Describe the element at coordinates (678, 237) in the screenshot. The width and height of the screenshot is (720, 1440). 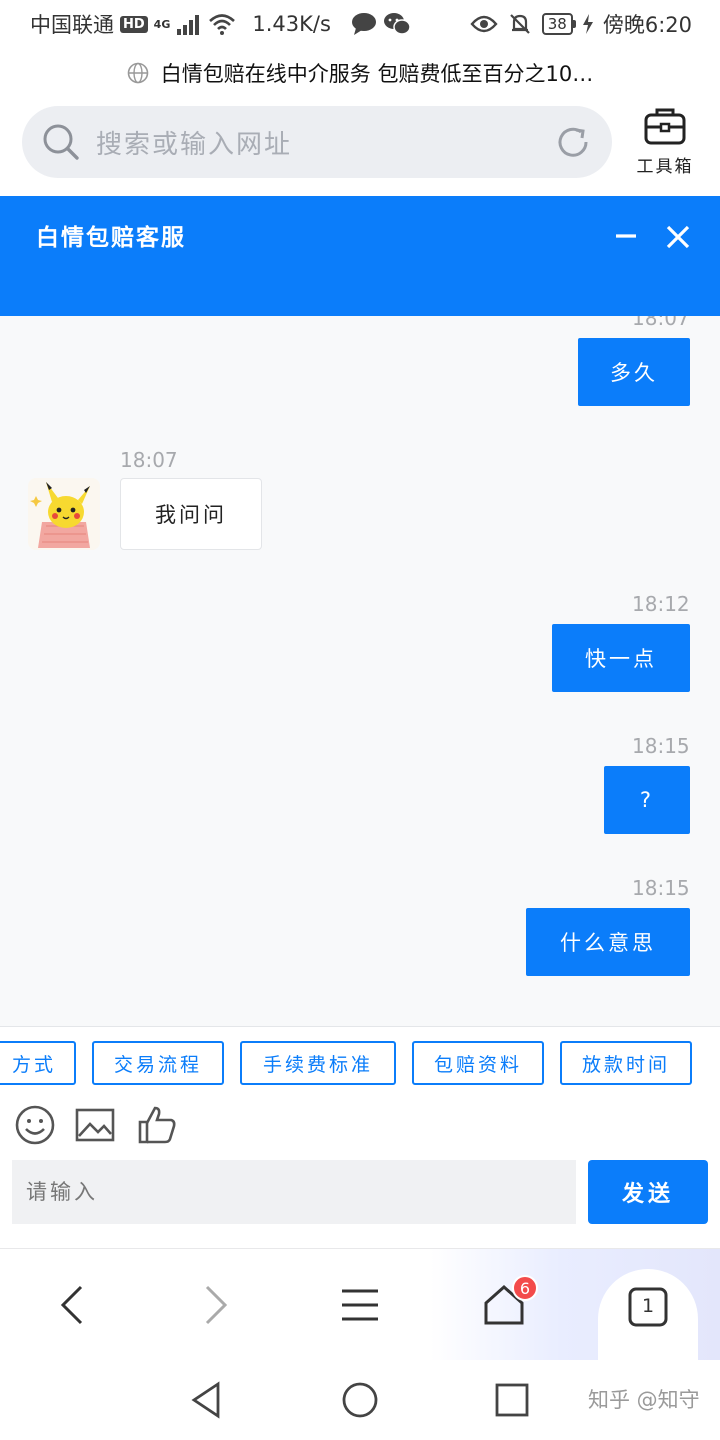
I see `close-icon` at that location.